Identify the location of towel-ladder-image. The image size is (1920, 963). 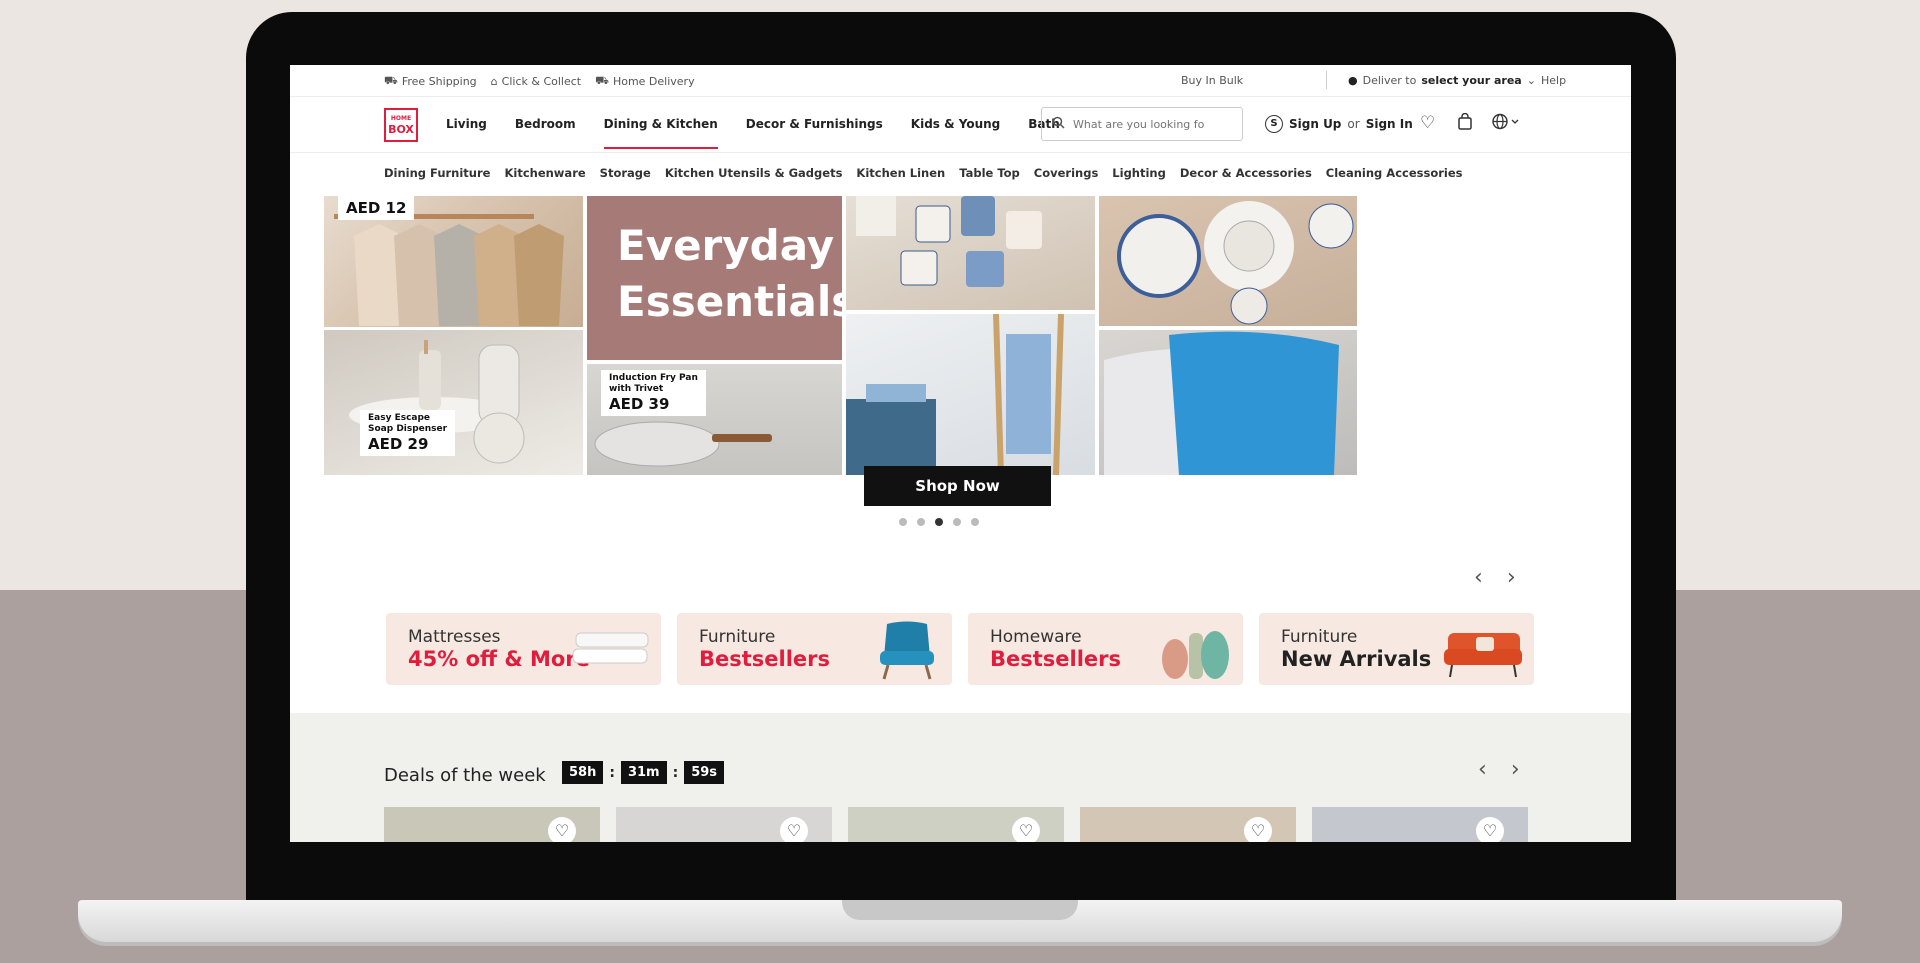
(970, 394).